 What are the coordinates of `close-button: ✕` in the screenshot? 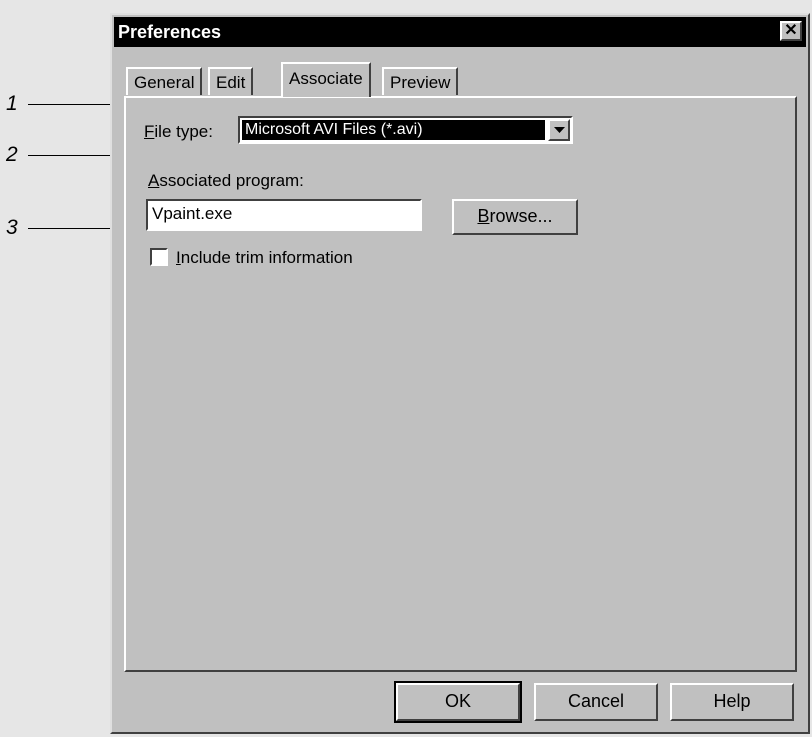 It's located at (791, 31).